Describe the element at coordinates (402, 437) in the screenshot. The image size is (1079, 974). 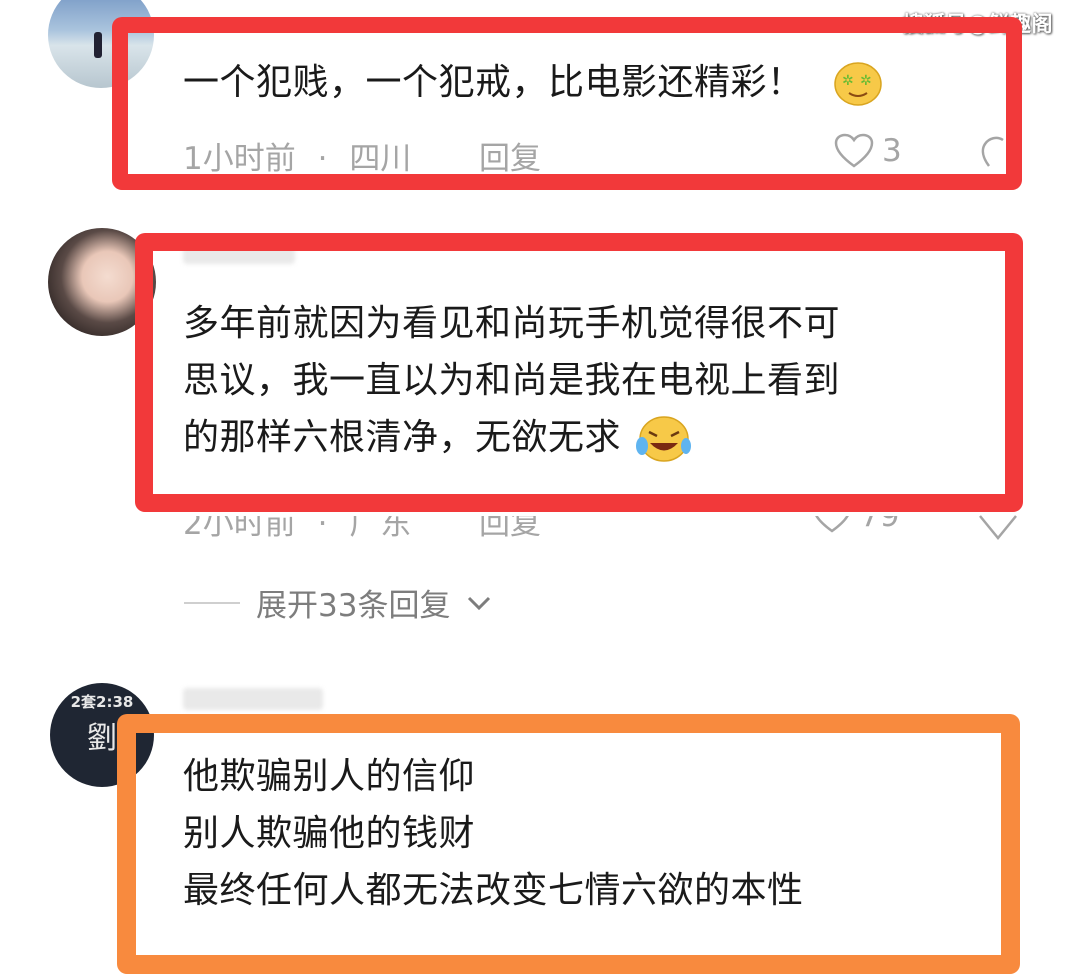
I see `comment-line: 的那样六根清净，无欲无求` at that location.